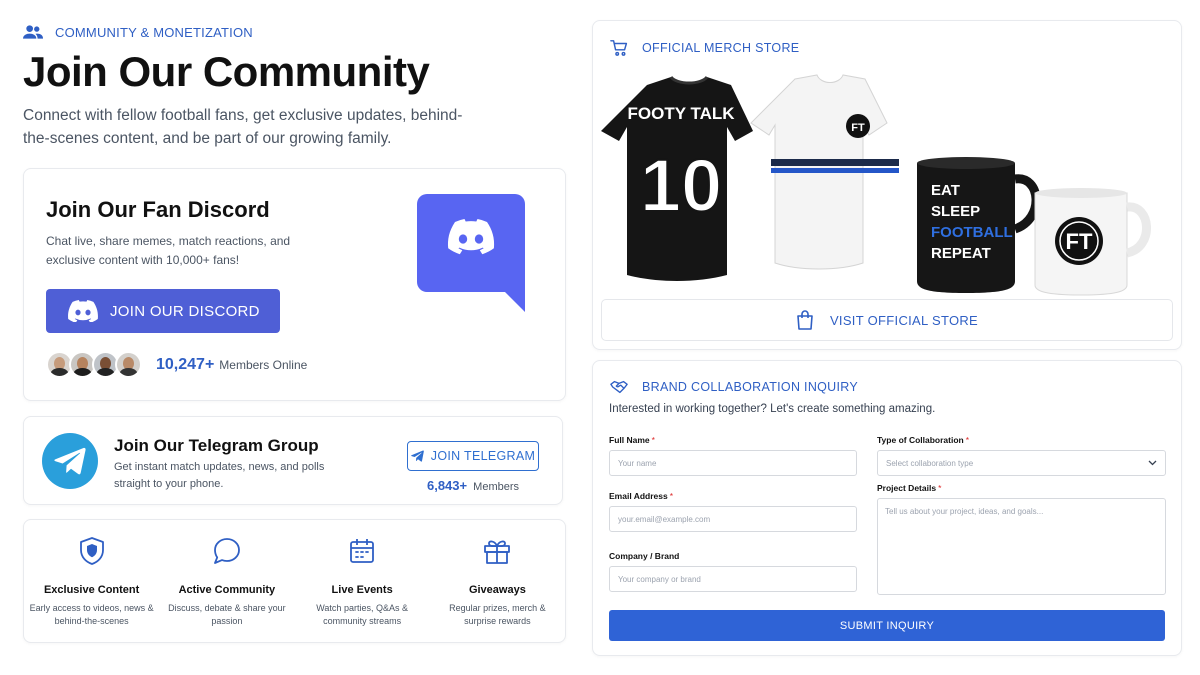 This screenshot has width=1200, height=675. I want to click on shopping-bag-icon, so click(805, 320).